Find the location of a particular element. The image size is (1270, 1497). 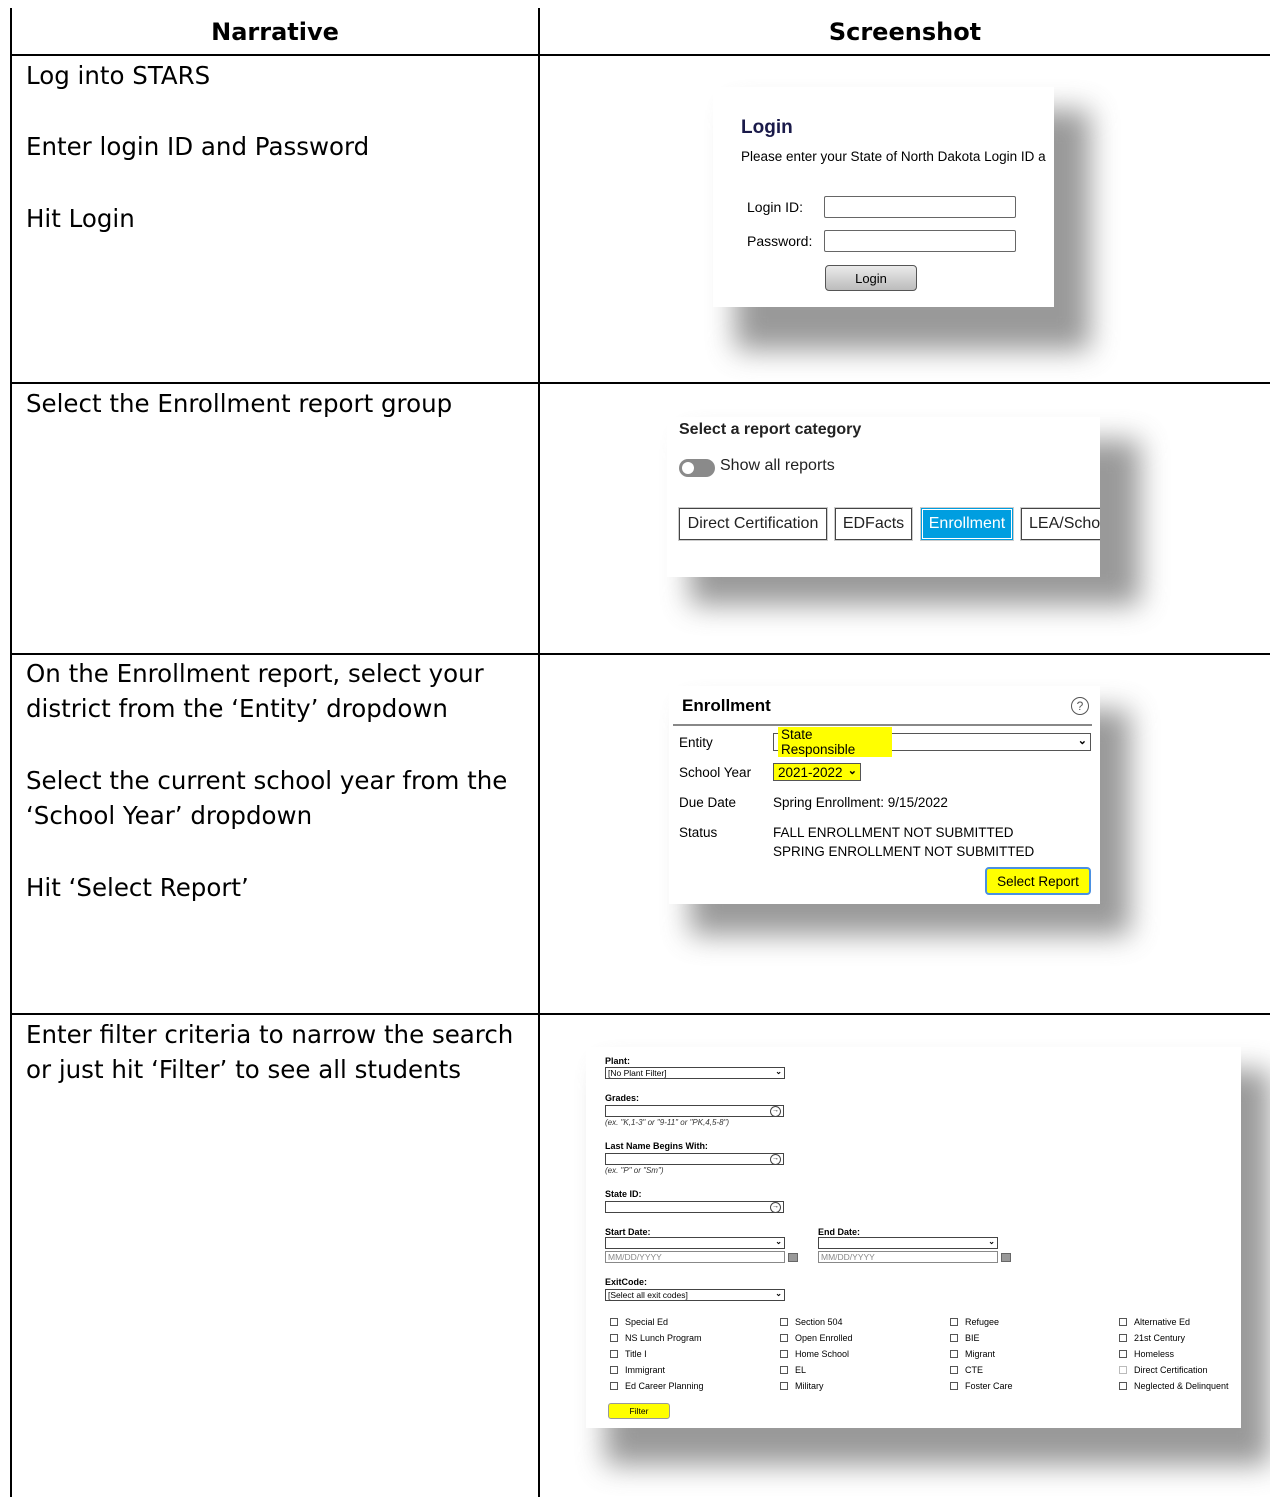

lastname-hint: (ex. "P" or "Sm") is located at coordinates (634, 1170).